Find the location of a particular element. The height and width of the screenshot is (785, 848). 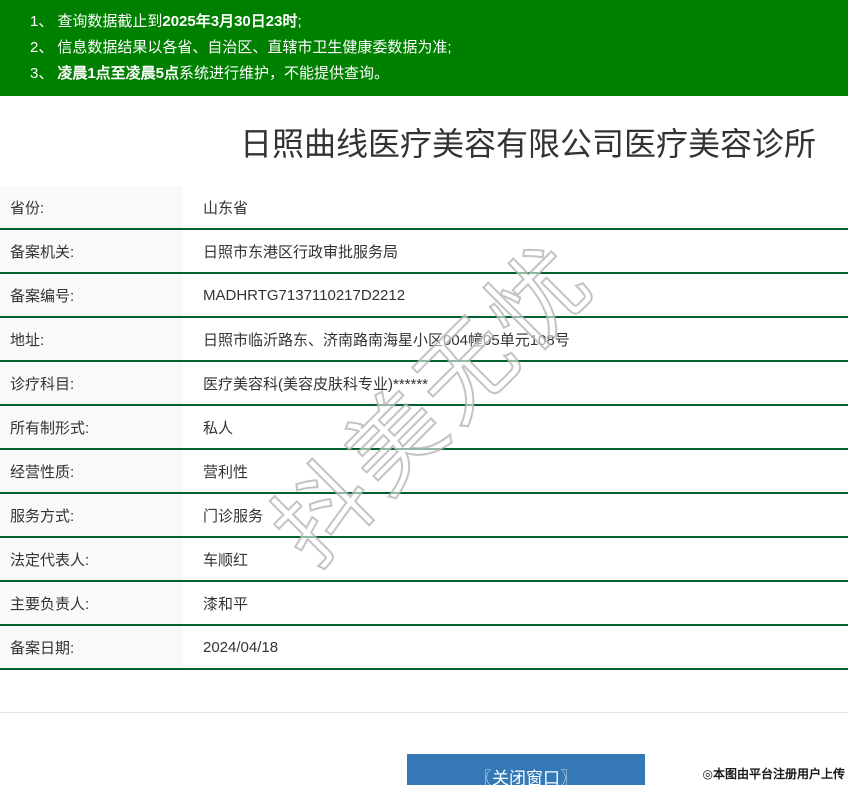

row-value: 日照市东港区行政审批服务局 is located at coordinates (301, 252).